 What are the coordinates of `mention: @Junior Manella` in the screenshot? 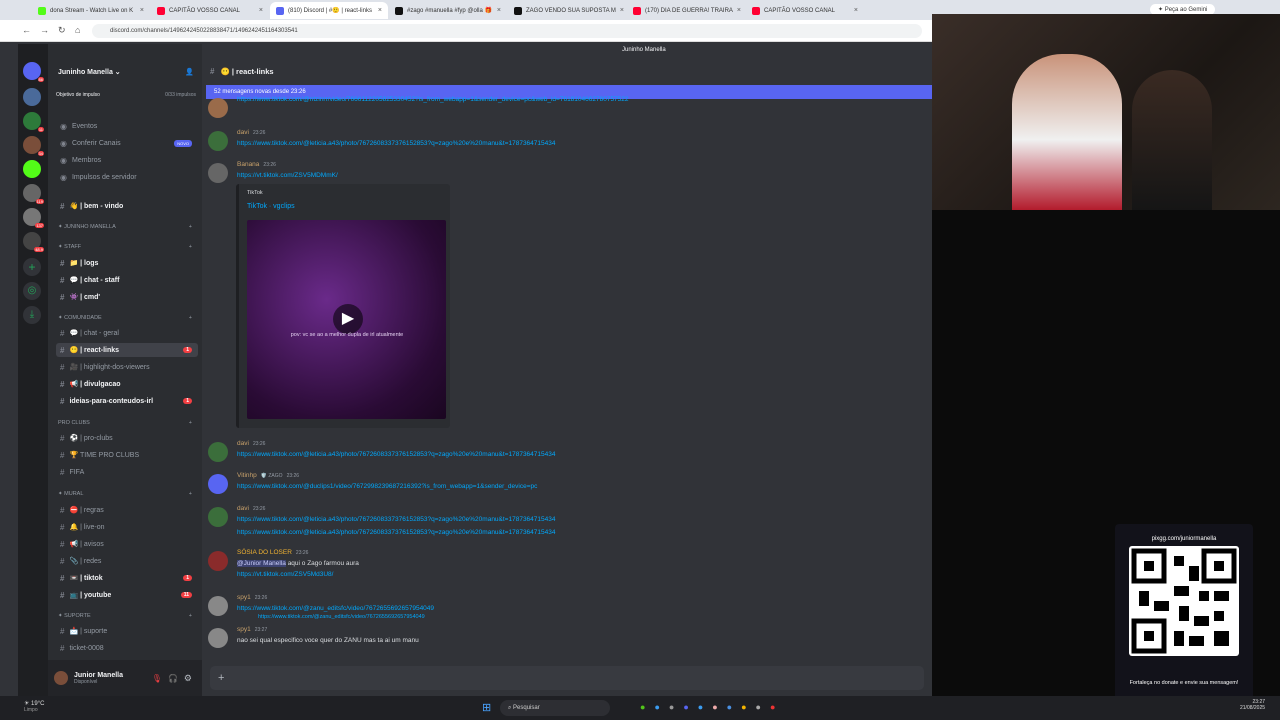 It's located at (261, 563).